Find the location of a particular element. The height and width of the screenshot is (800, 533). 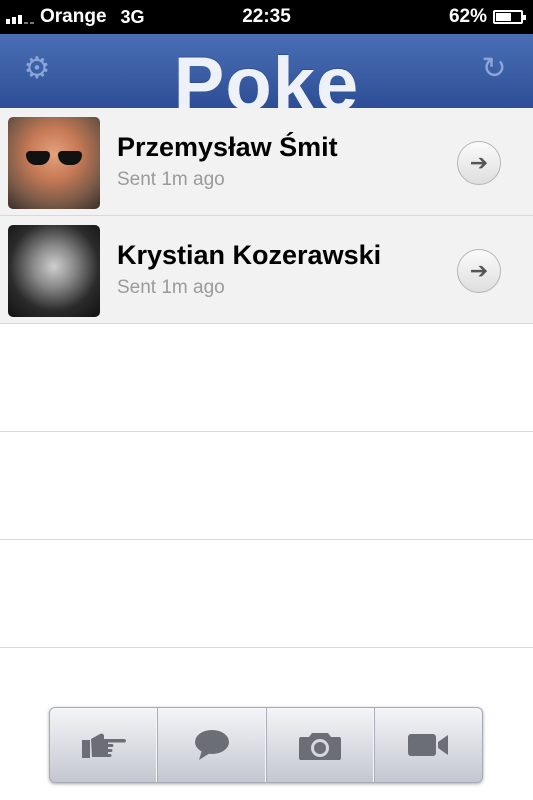

action-toolbar is located at coordinates (266, 745).